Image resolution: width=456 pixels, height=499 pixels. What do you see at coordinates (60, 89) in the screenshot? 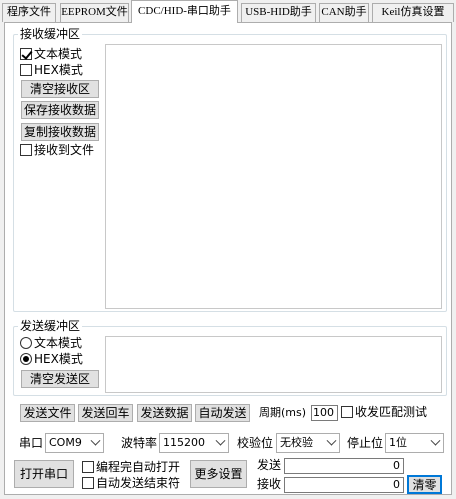
I see `clear-receive-button: 清空接收区` at bounding box center [60, 89].